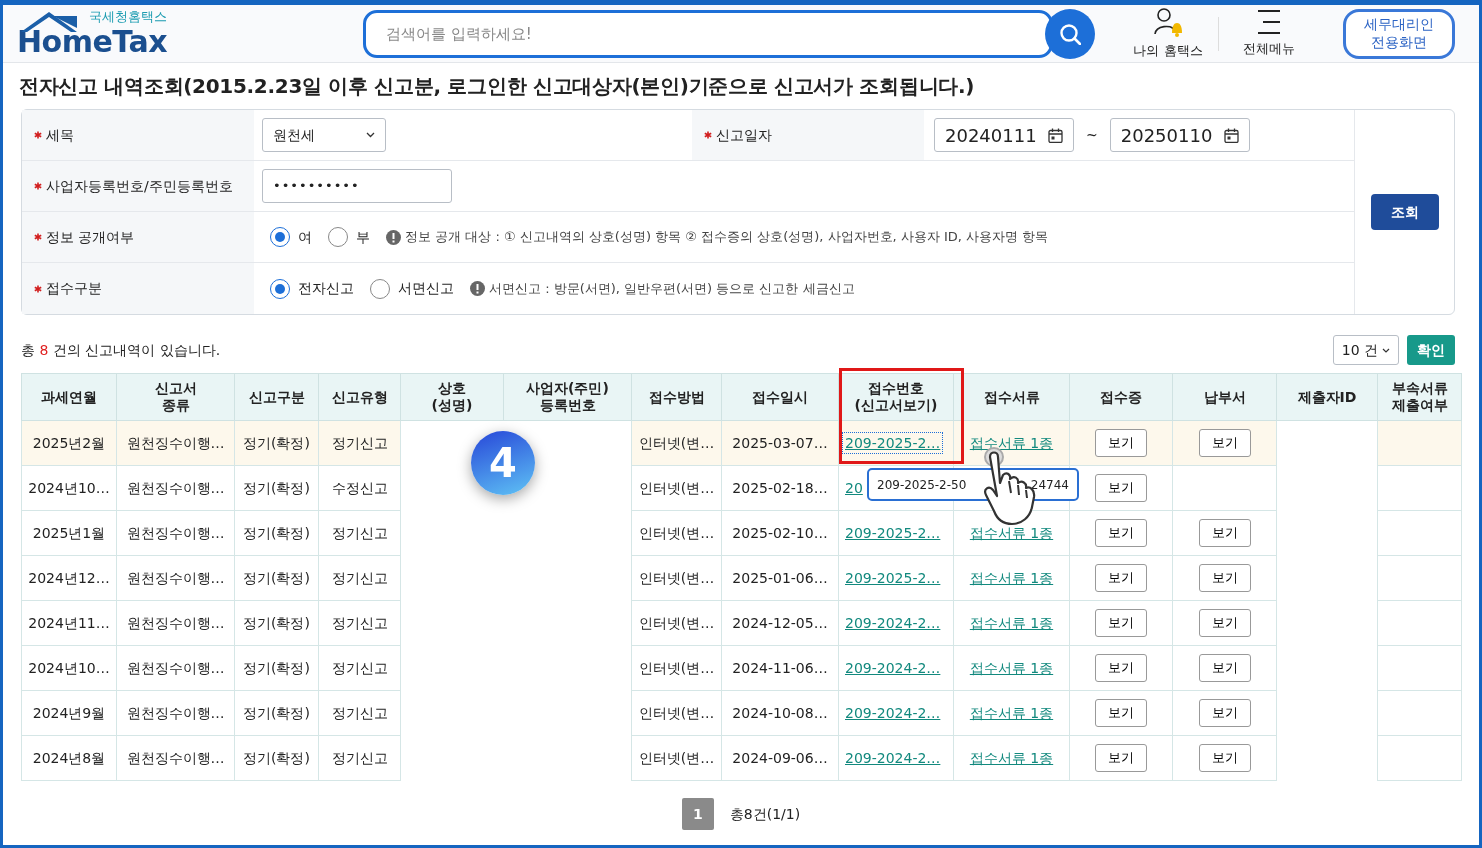 This screenshot has width=1482, height=848. Describe the element at coordinates (326, 288) in the screenshot. I see `radio-label: 전자신고` at that location.